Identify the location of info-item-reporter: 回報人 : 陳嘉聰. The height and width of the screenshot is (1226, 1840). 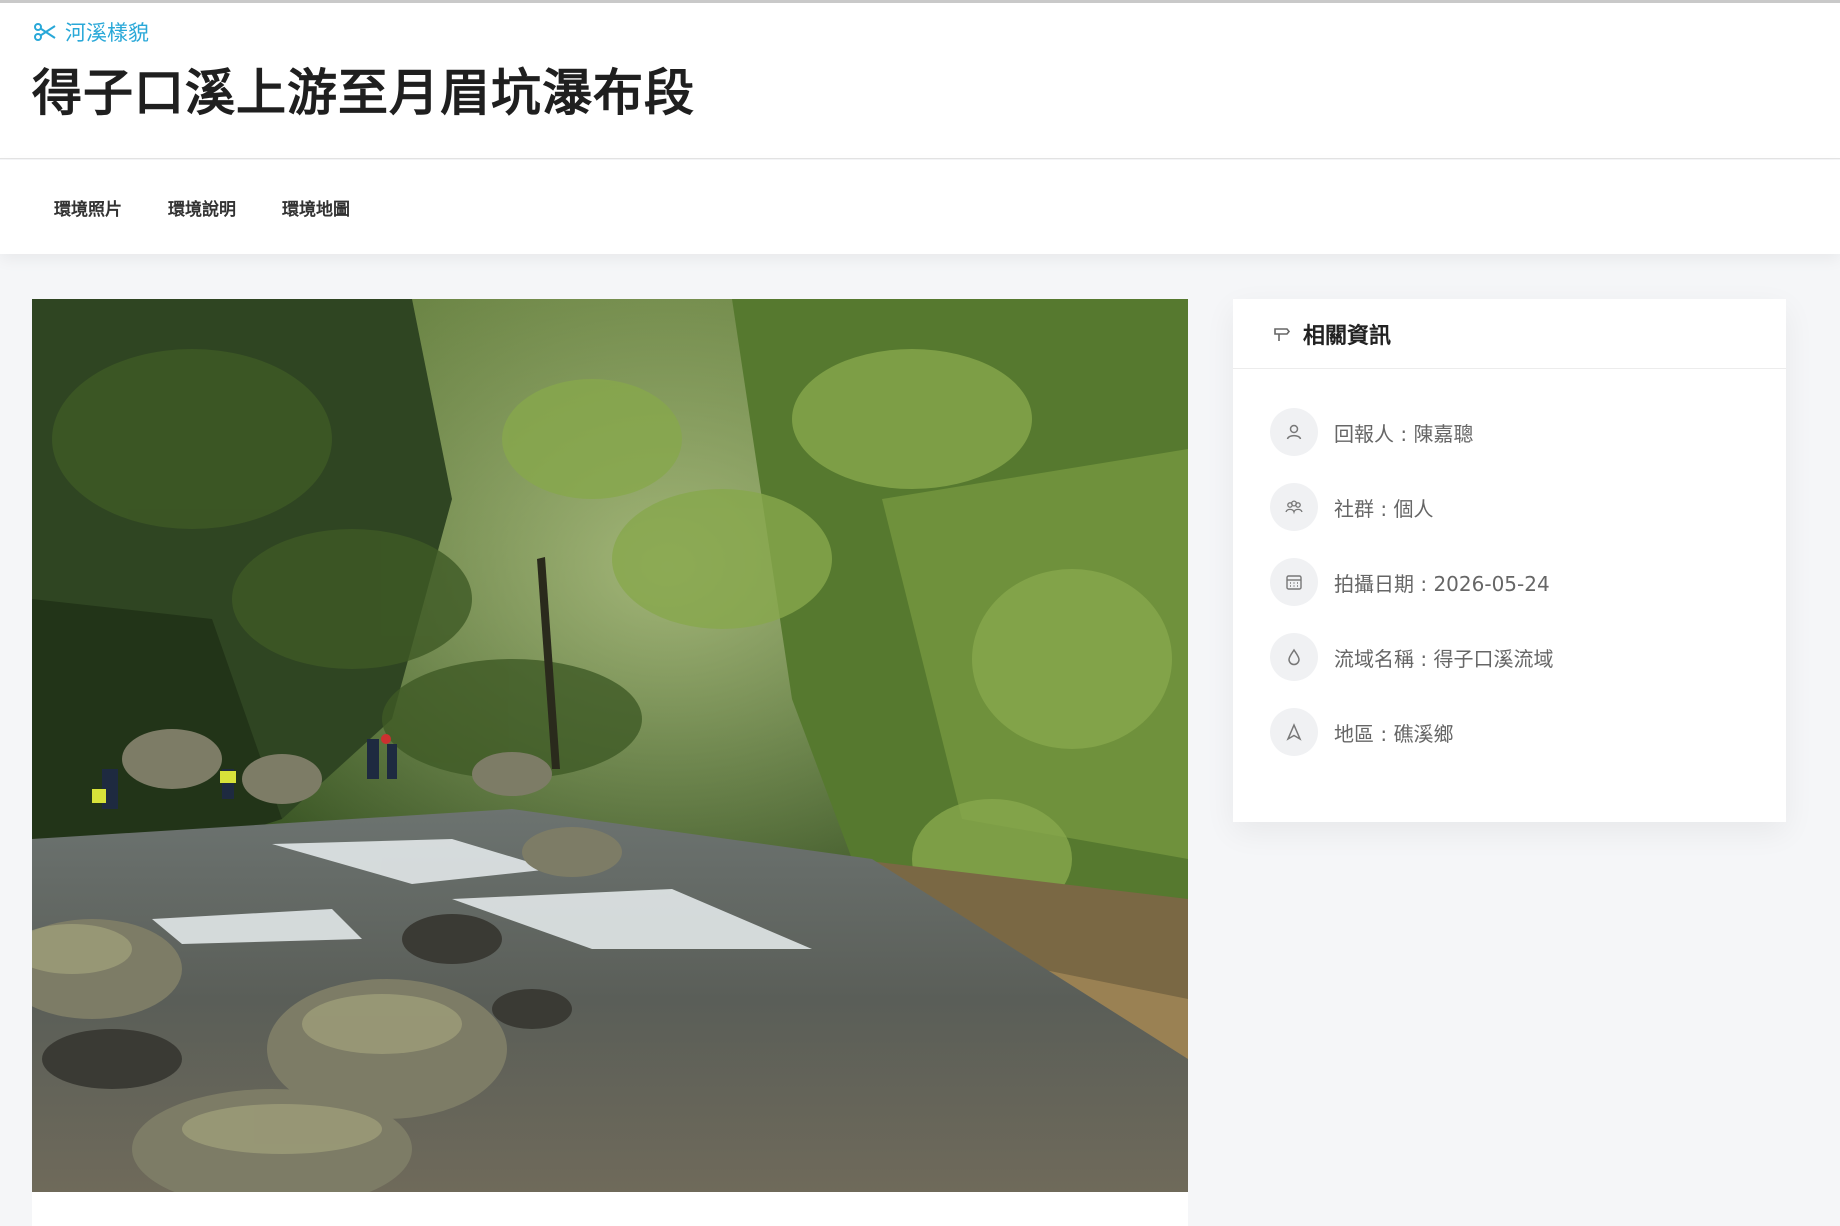
(1528, 432).